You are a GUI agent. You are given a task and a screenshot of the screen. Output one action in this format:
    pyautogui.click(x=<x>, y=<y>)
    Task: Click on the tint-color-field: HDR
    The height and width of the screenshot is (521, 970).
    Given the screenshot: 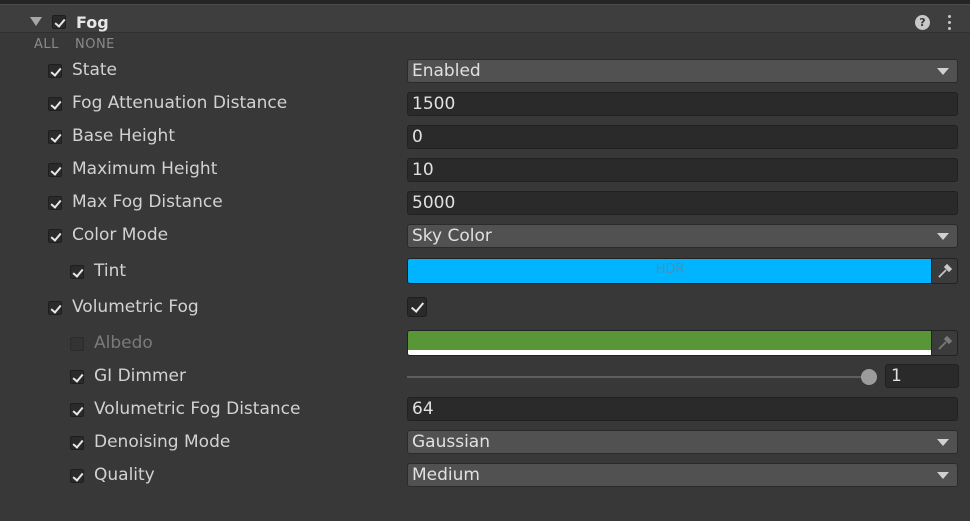 What is the action you would take?
    pyautogui.click(x=682, y=271)
    